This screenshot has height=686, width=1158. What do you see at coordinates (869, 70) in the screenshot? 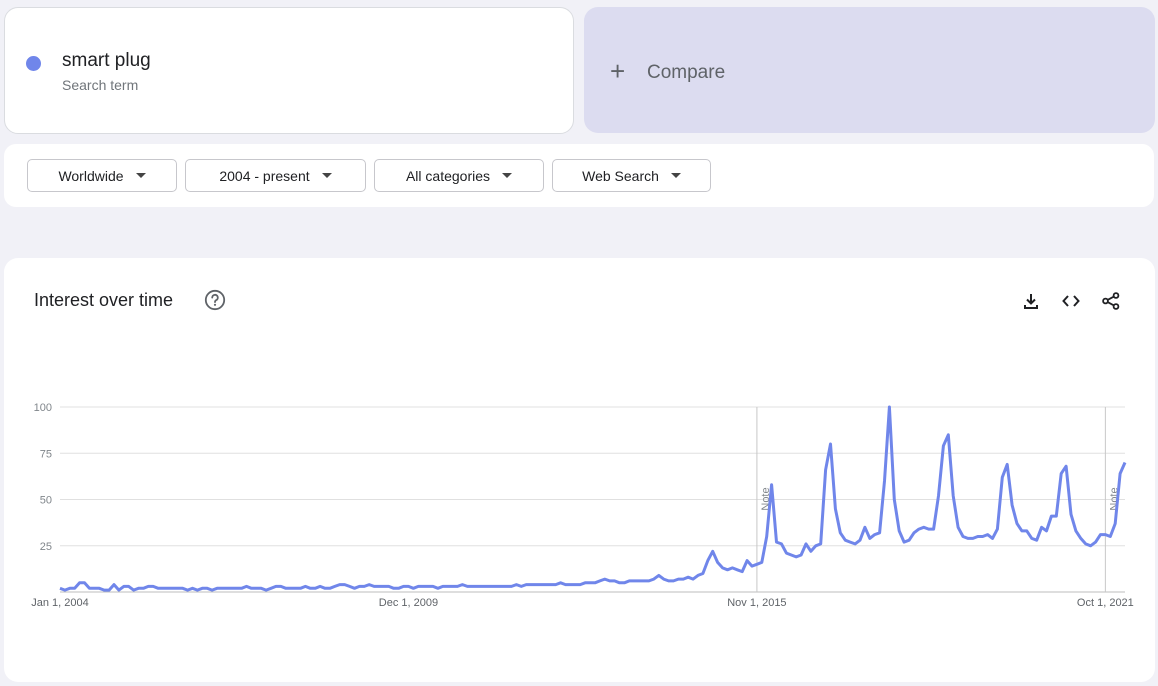
I see `compare-button: + Compare` at bounding box center [869, 70].